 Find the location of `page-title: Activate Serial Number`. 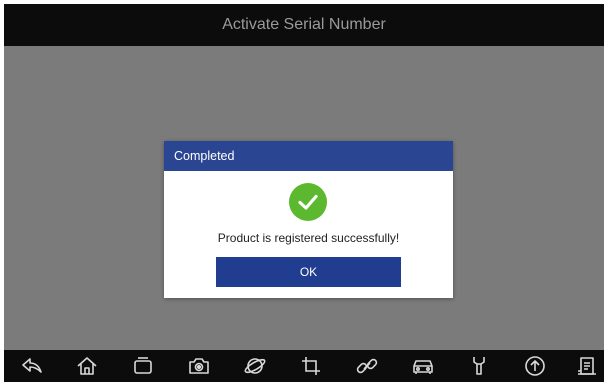

page-title: Activate Serial Number is located at coordinates (304, 24).